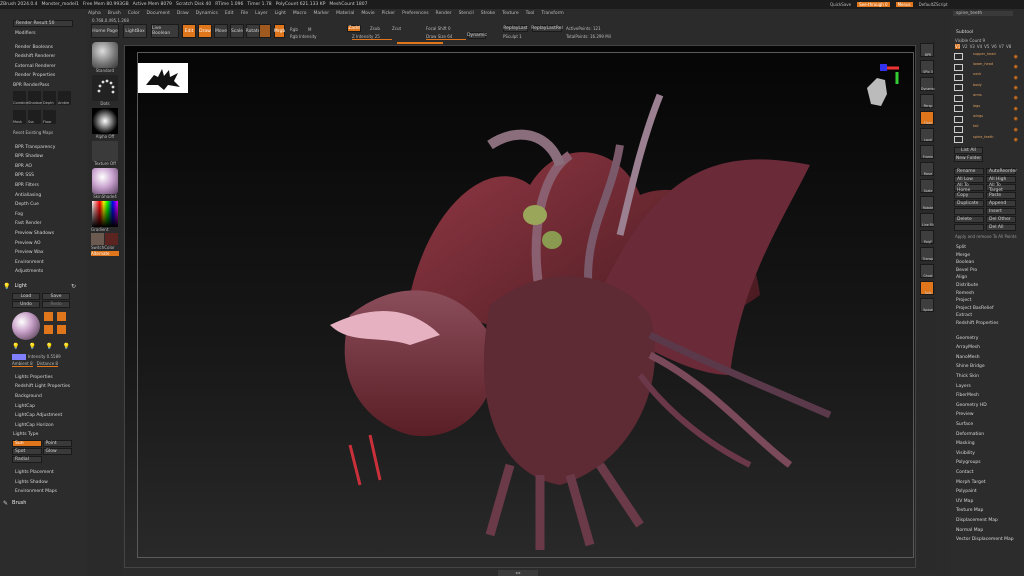 The height and width of the screenshot is (576, 1024). What do you see at coordinates (987, 109) in the screenshot?
I see `subtool-row: legs ◉` at bounding box center [987, 109].